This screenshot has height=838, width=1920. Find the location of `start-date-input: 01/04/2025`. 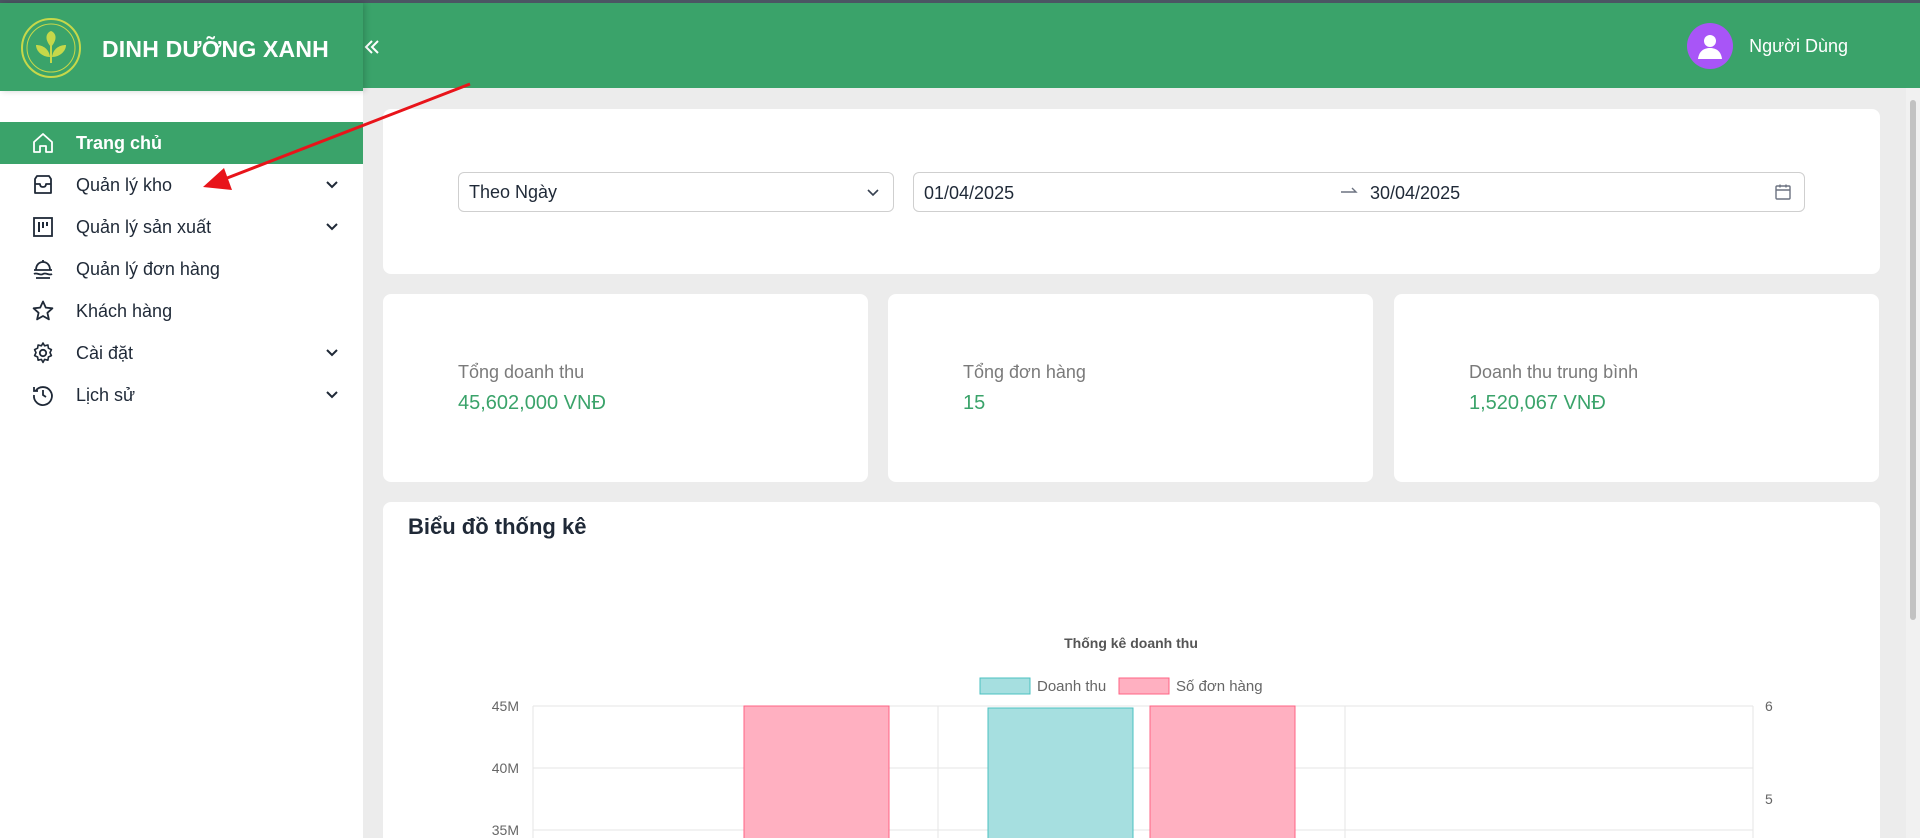

start-date-input: 01/04/2025 is located at coordinates (969, 193).